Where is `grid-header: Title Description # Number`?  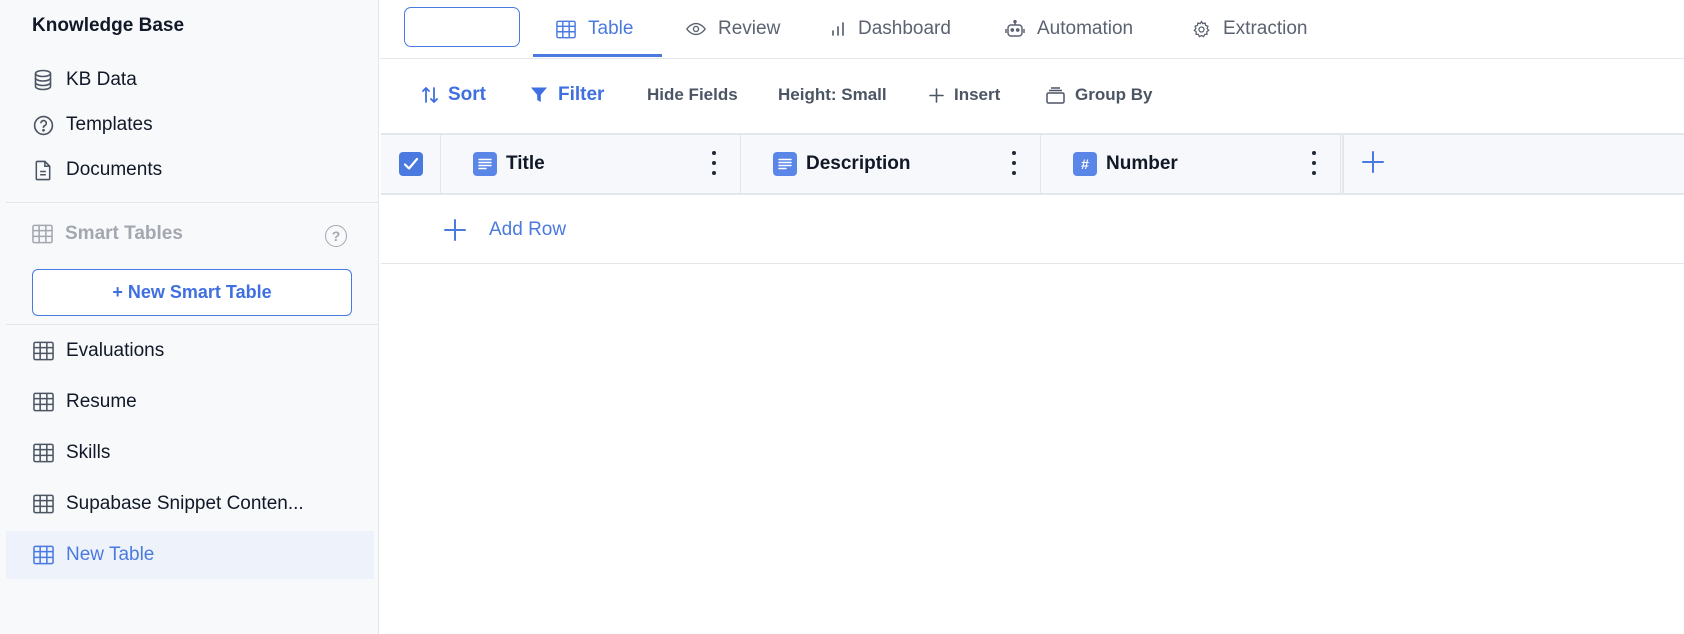
grid-header: Title Description # Number is located at coordinates (1032, 164).